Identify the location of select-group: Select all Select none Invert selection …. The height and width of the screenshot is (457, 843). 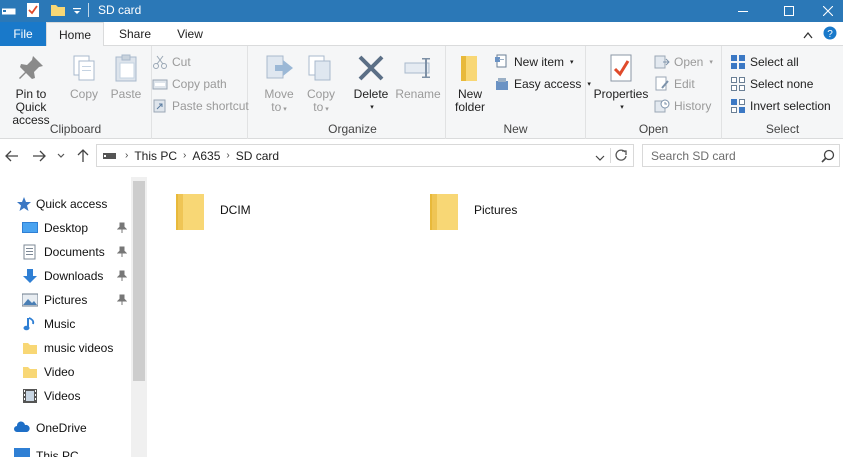
(782, 92).